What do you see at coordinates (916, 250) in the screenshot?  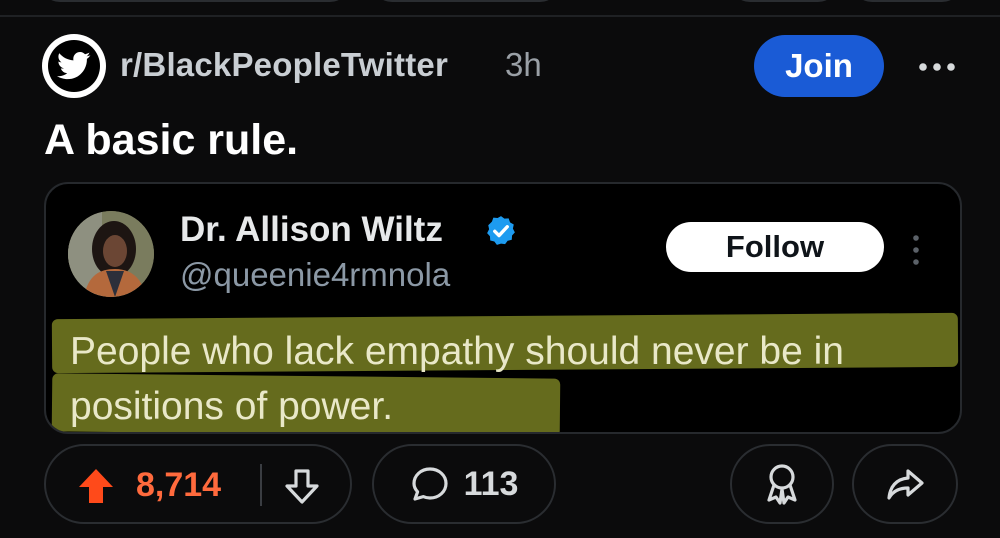 I see `more-vertical-icon` at bounding box center [916, 250].